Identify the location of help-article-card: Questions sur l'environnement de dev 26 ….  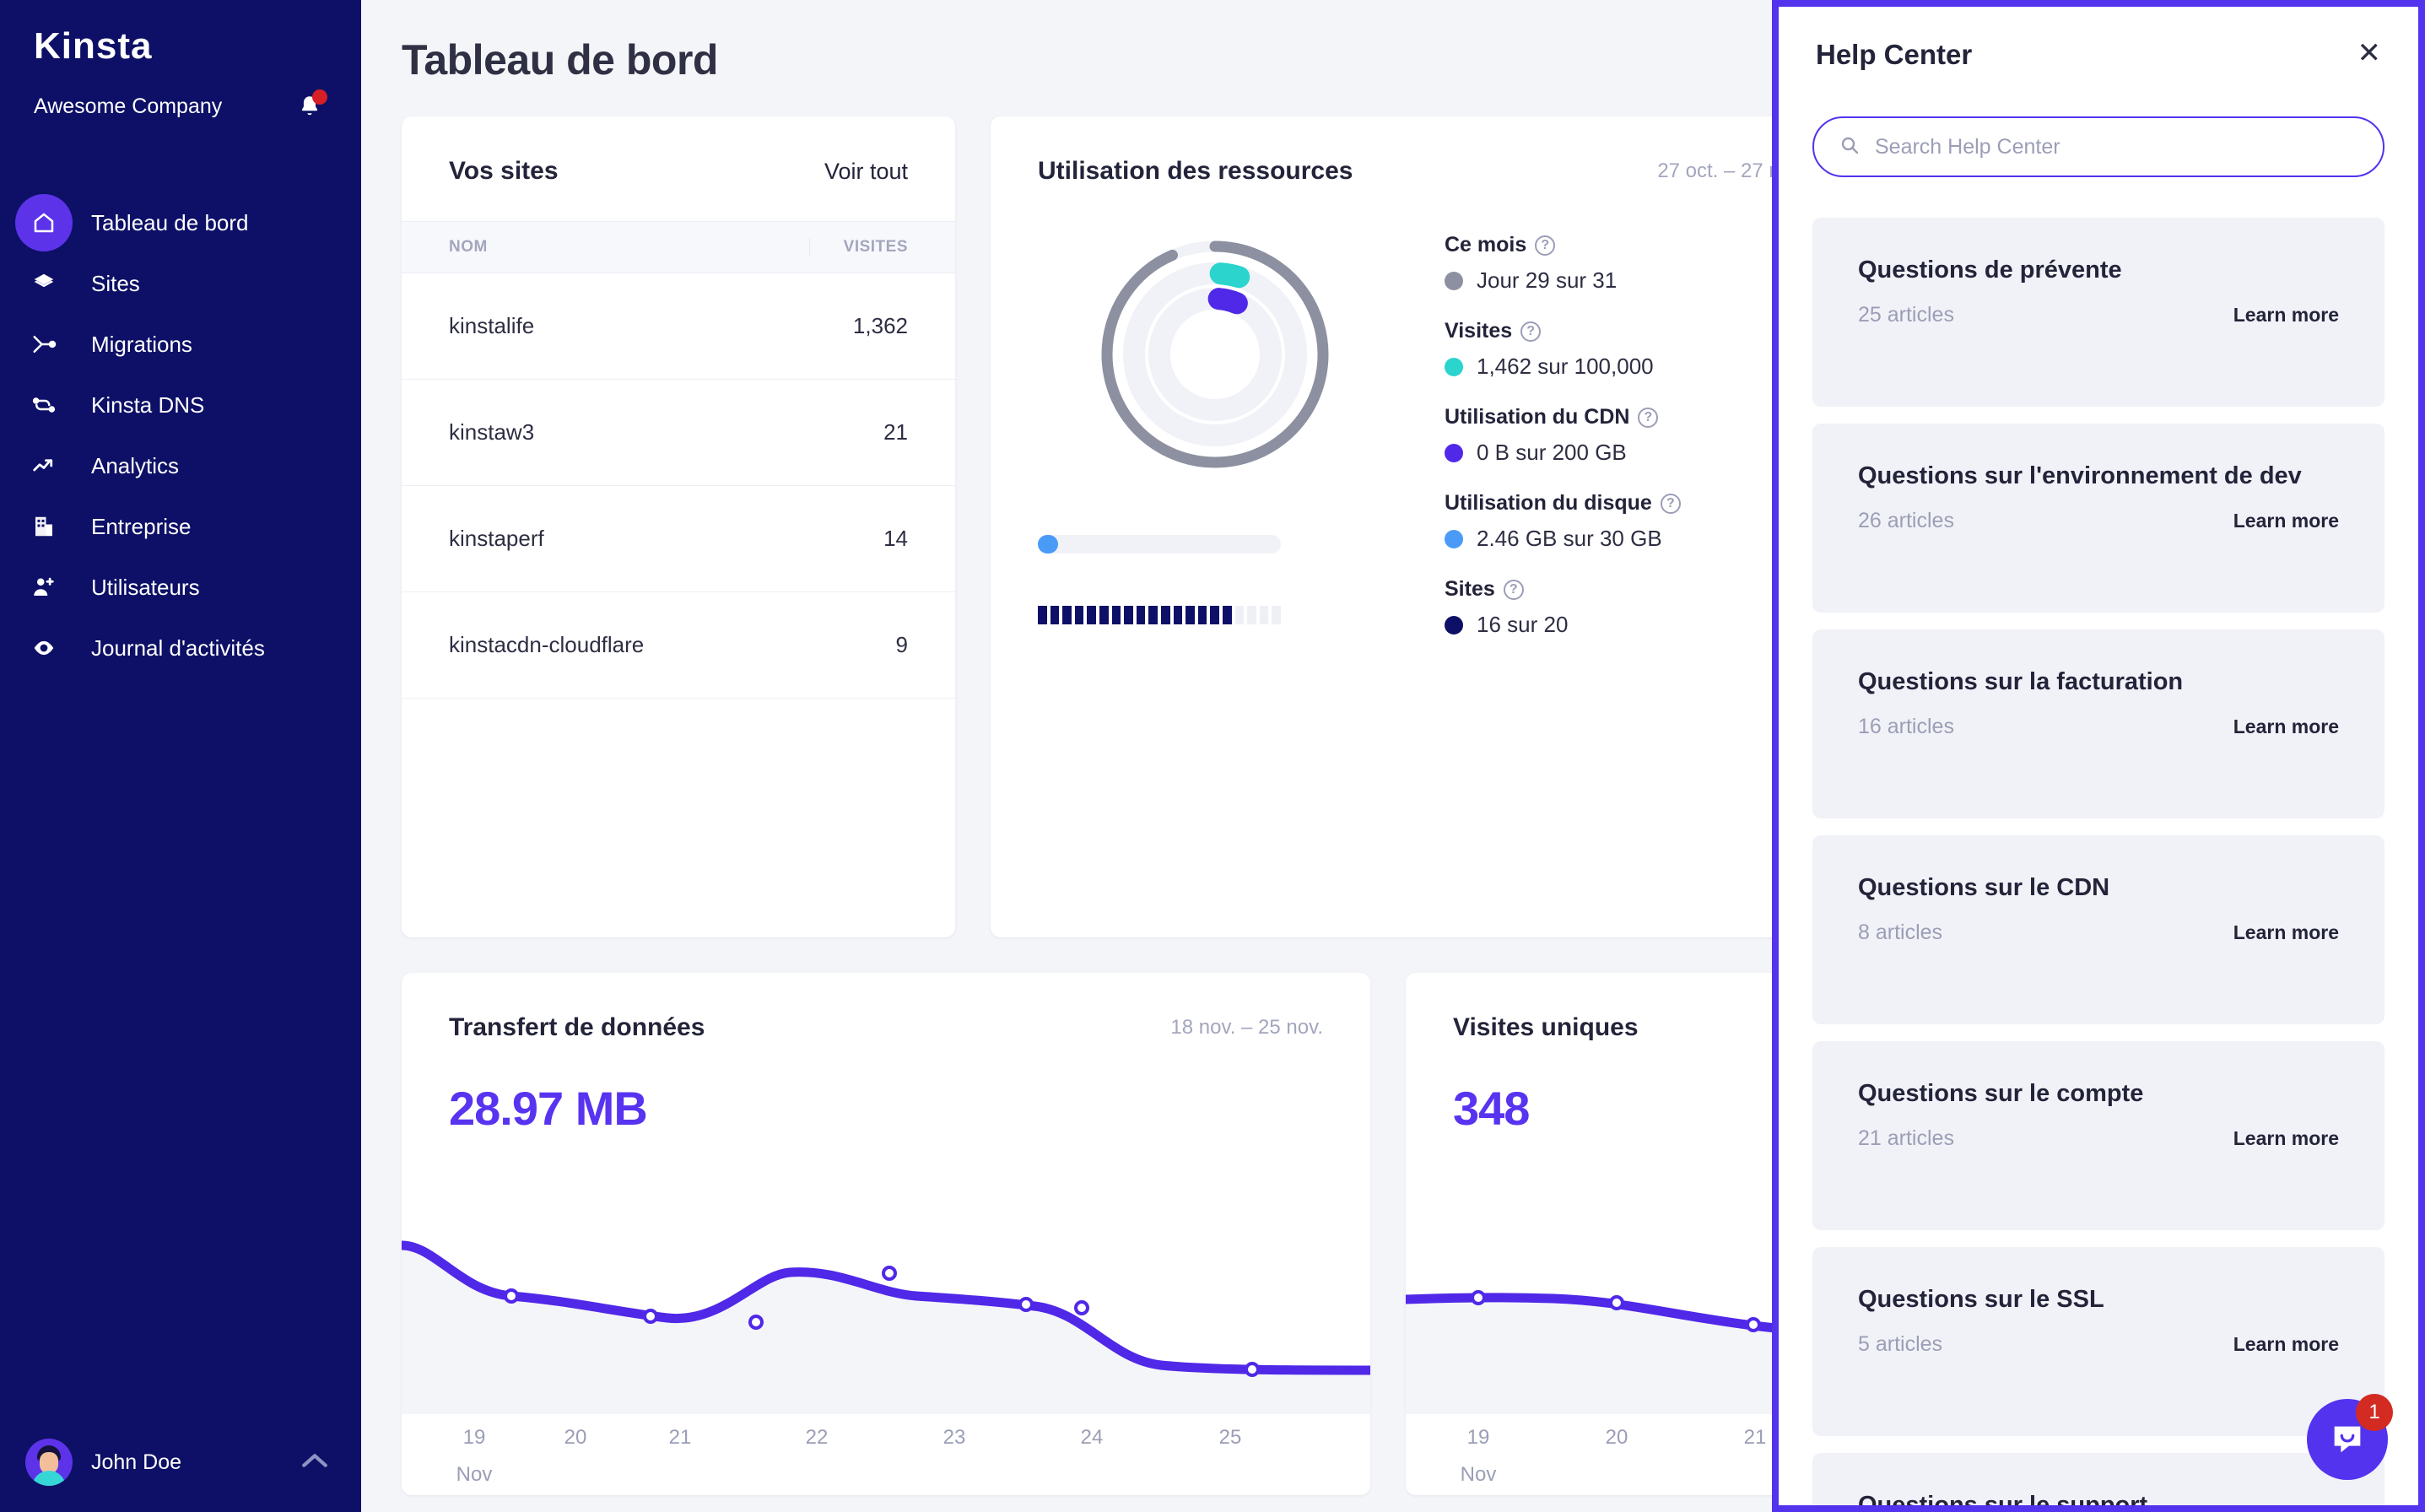
(2098, 518).